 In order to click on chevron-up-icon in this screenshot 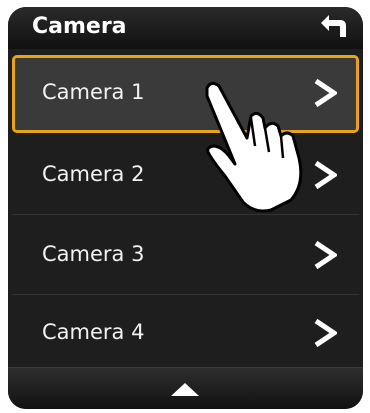, I will do `click(185, 389)`.